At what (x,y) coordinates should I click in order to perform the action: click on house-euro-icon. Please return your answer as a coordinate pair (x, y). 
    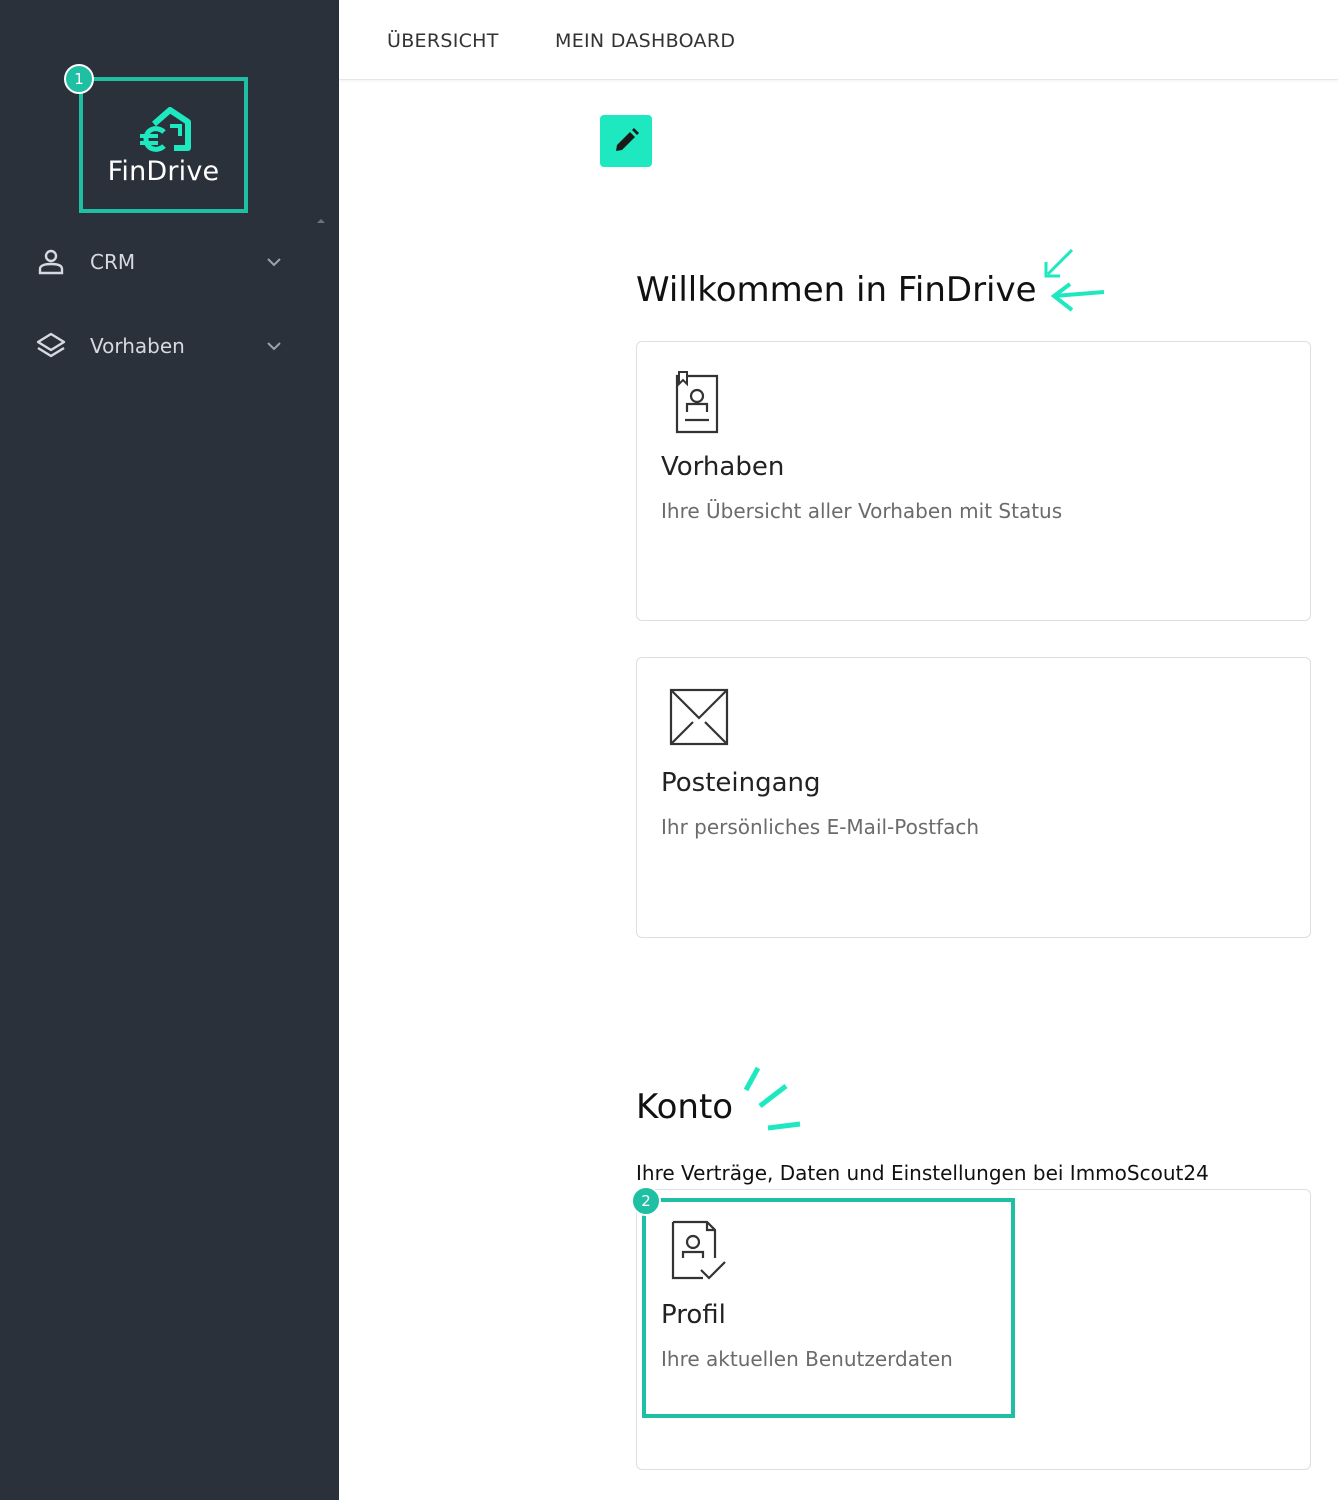
    Looking at the image, I should click on (165, 129).